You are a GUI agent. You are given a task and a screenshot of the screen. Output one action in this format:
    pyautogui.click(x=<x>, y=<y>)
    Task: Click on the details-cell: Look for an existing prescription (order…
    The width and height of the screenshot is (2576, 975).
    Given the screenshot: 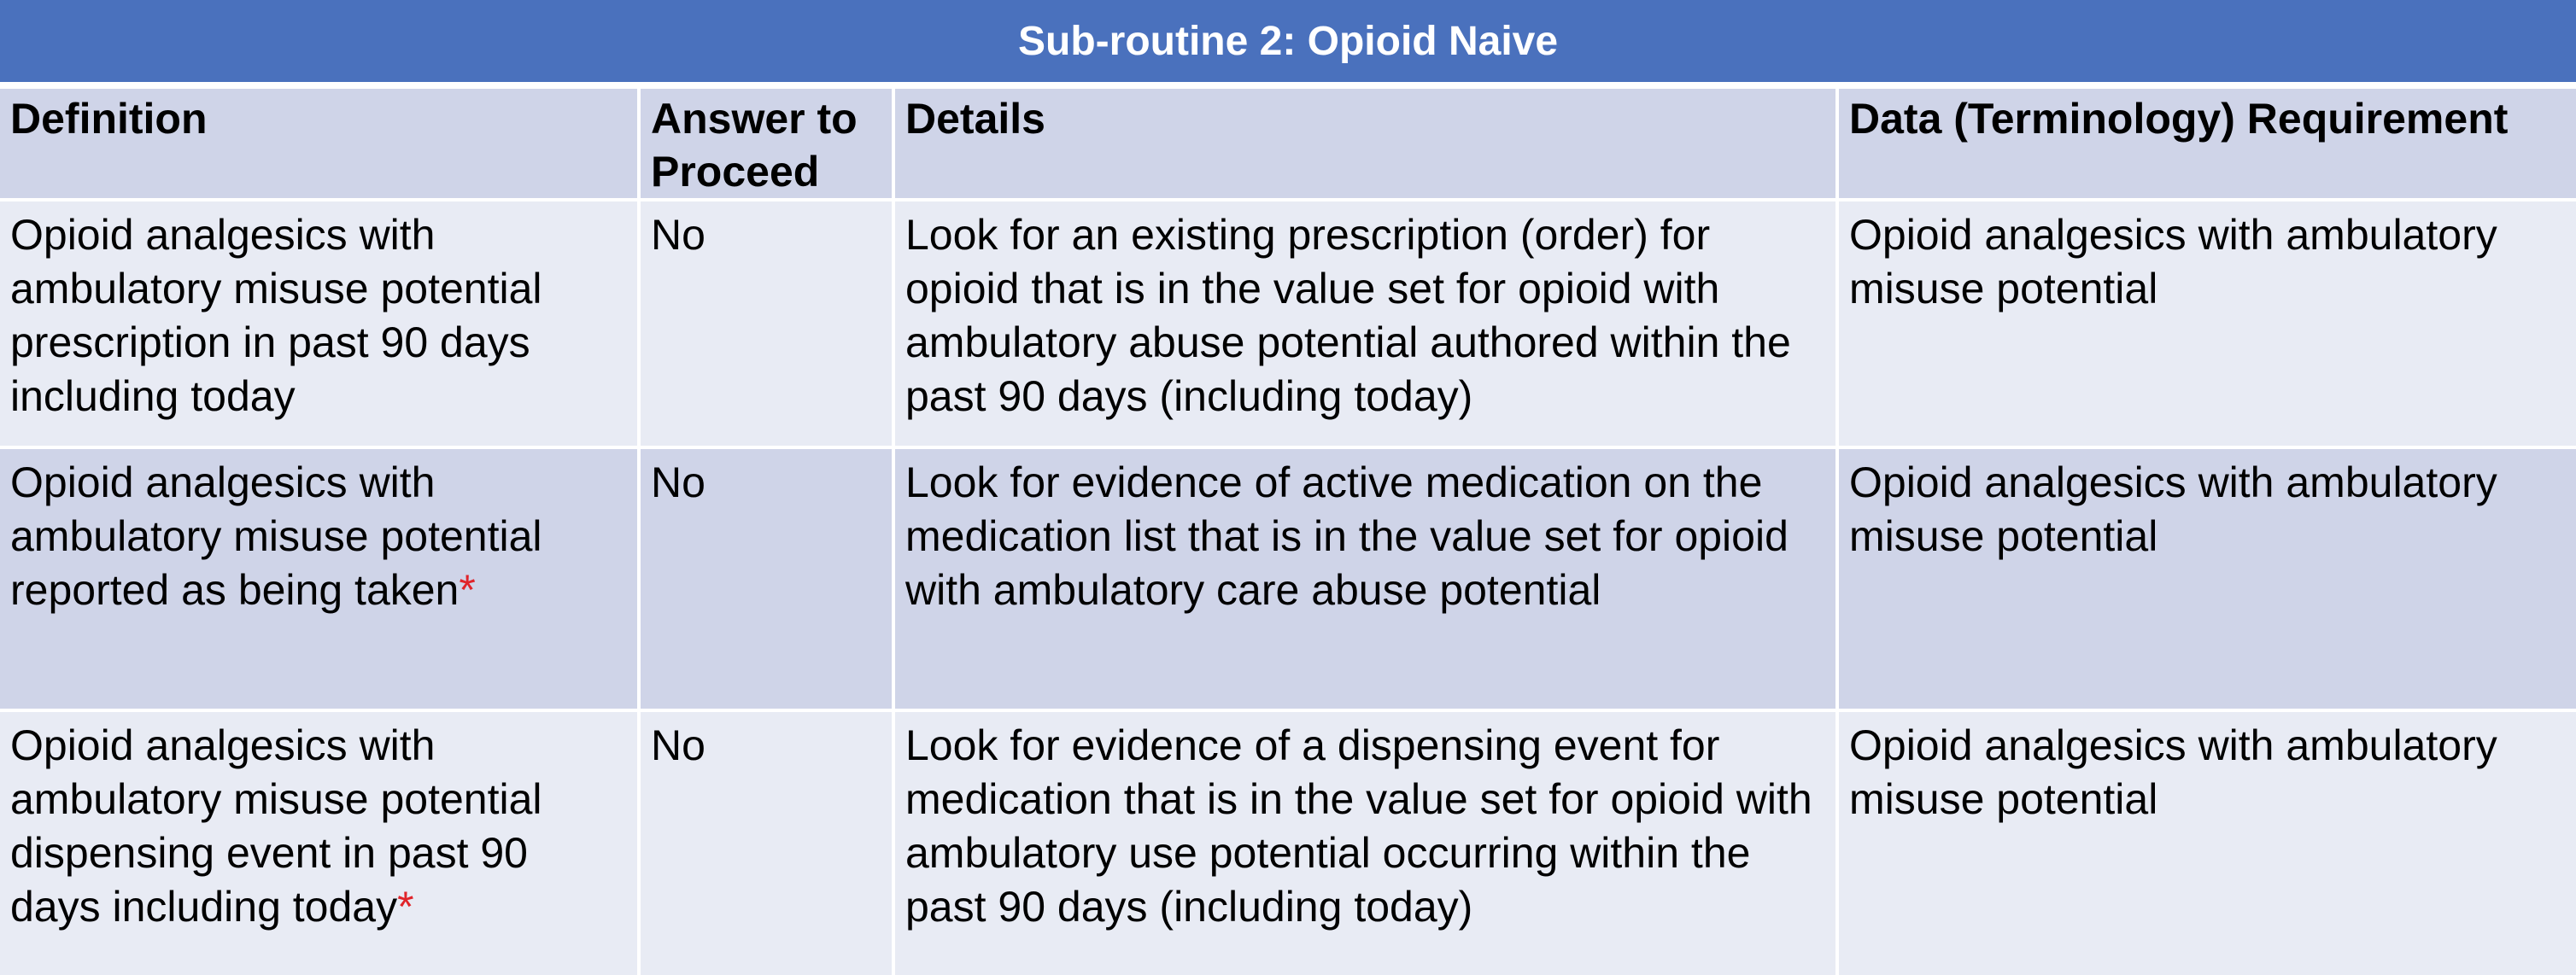 What is the action you would take?
    pyautogui.click(x=1366, y=324)
    